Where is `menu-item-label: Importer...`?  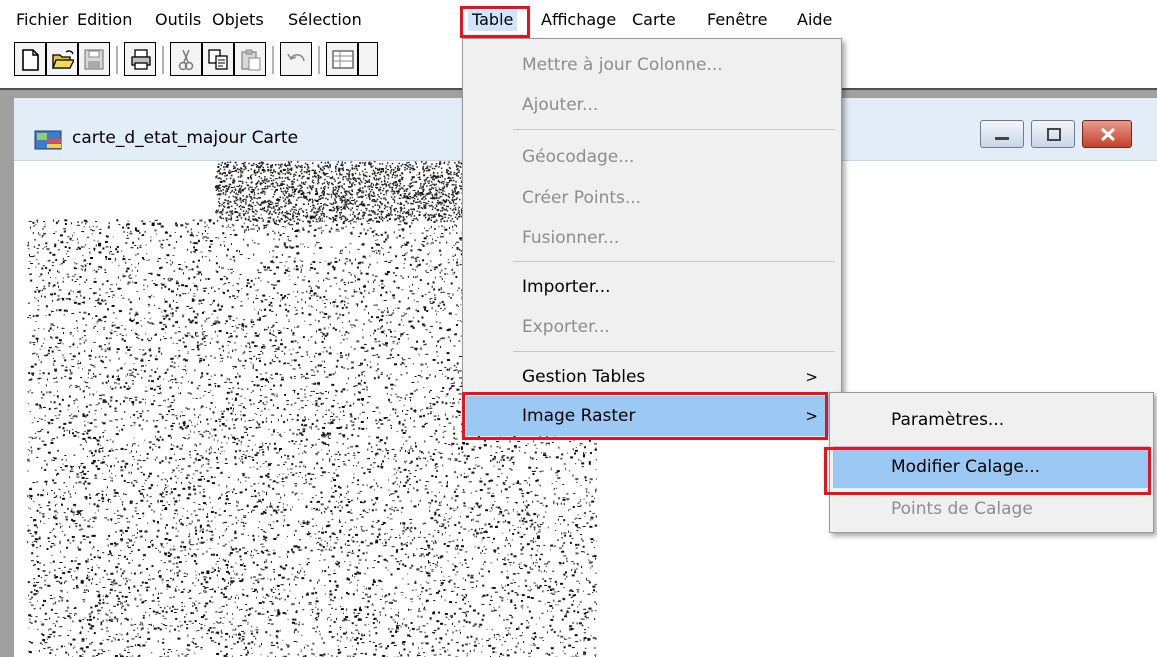
menu-item-label: Importer... is located at coordinates (566, 287).